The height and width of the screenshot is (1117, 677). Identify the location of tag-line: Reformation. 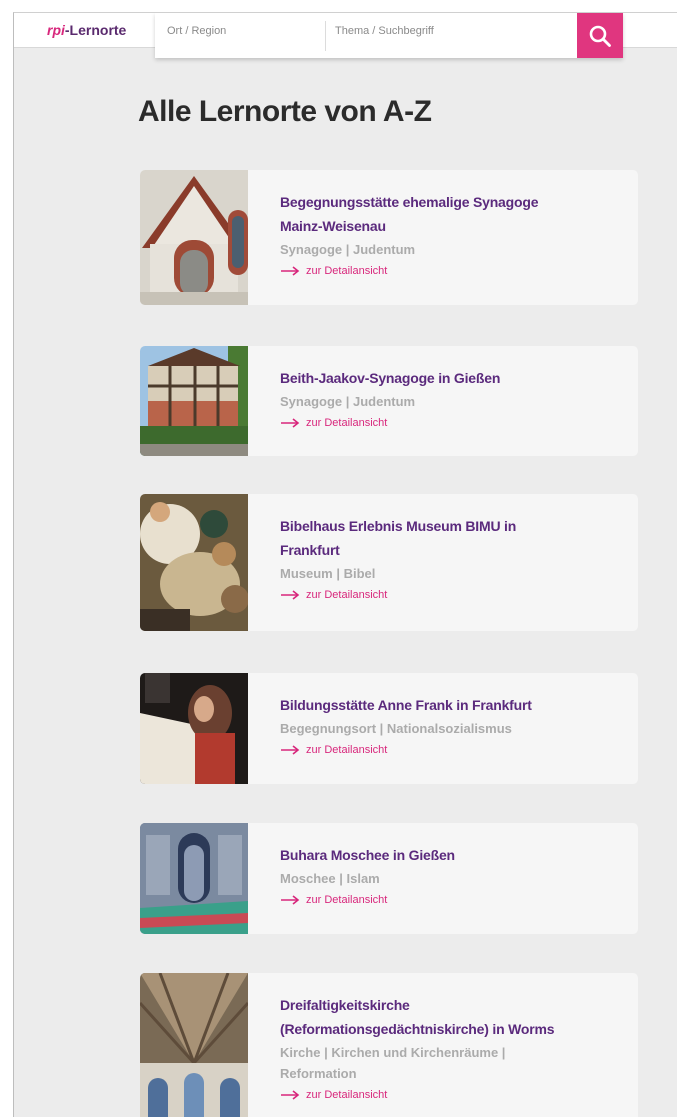
(318, 1073).